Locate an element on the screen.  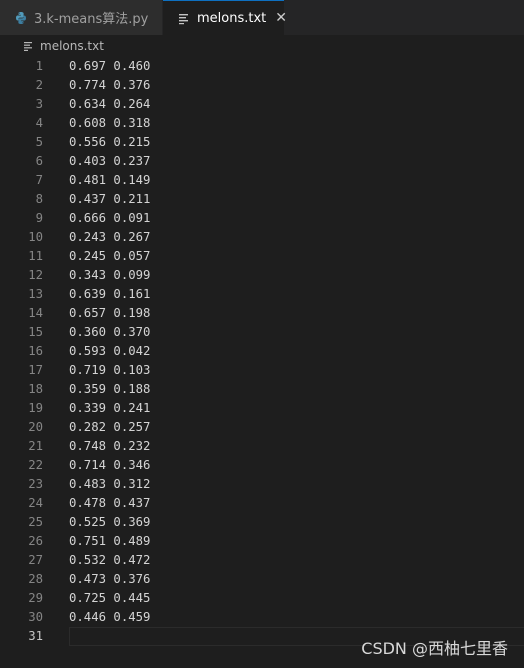
line-text: 0.403 0.237 is located at coordinates (110, 161).